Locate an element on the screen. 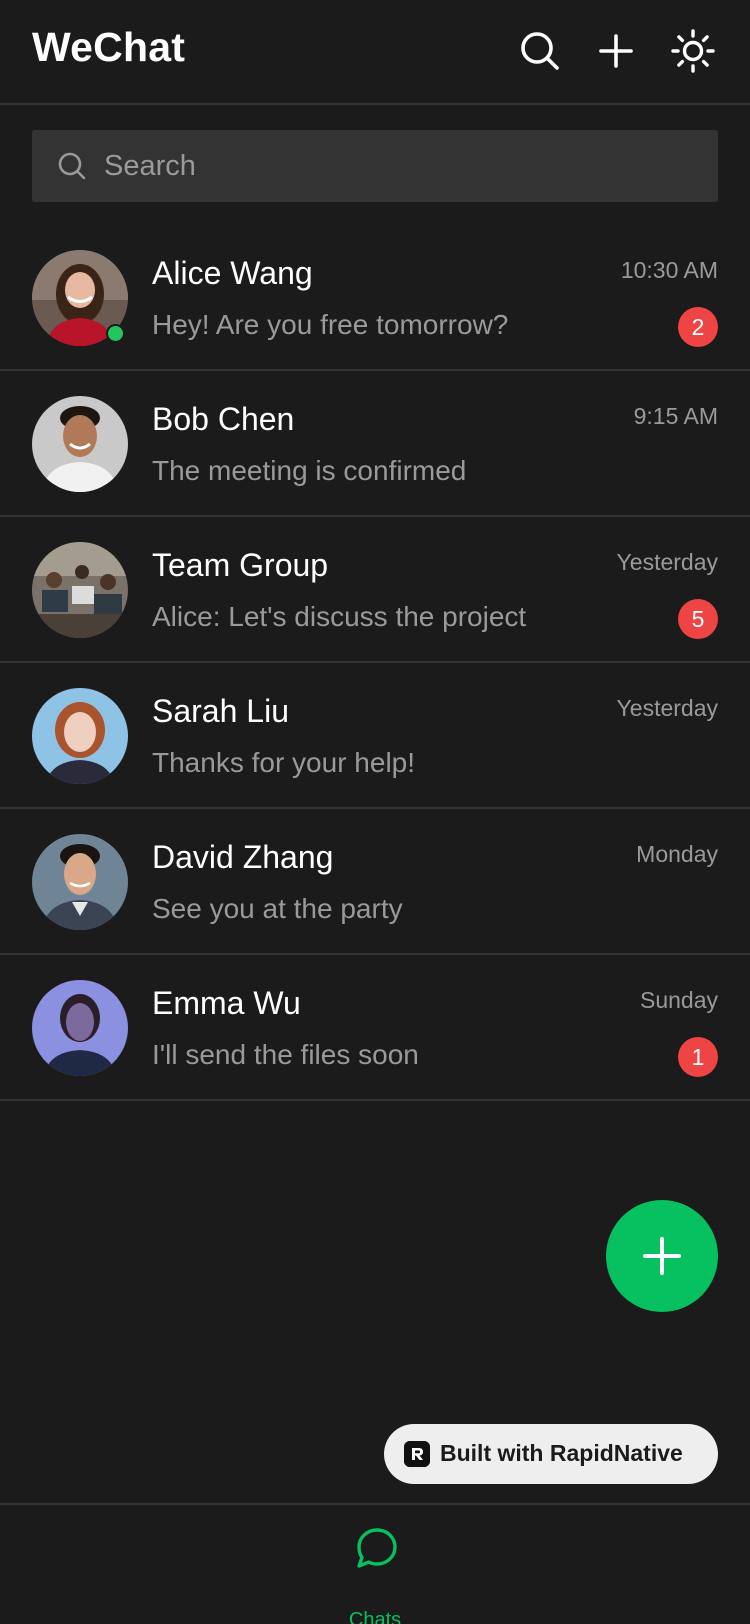 The image size is (750, 1624). app-title: WeChat is located at coordinates (109, 47).